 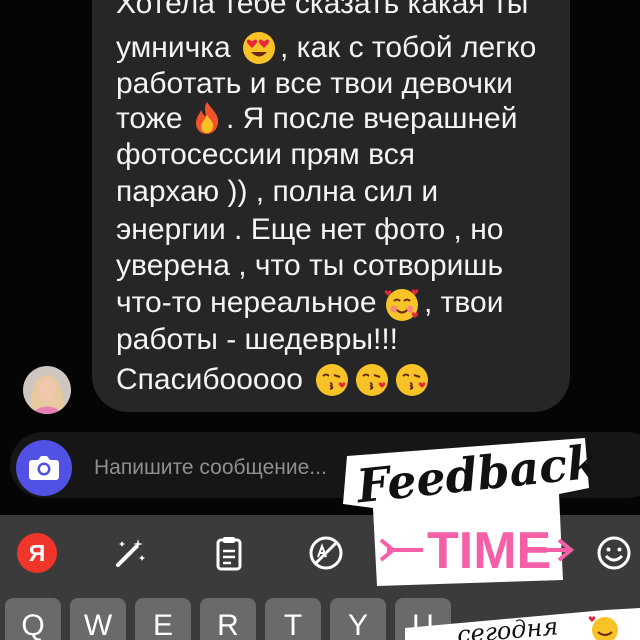 I want to click on feedback-time-sticker: Feedback TIME, so click(x=467, y=510).